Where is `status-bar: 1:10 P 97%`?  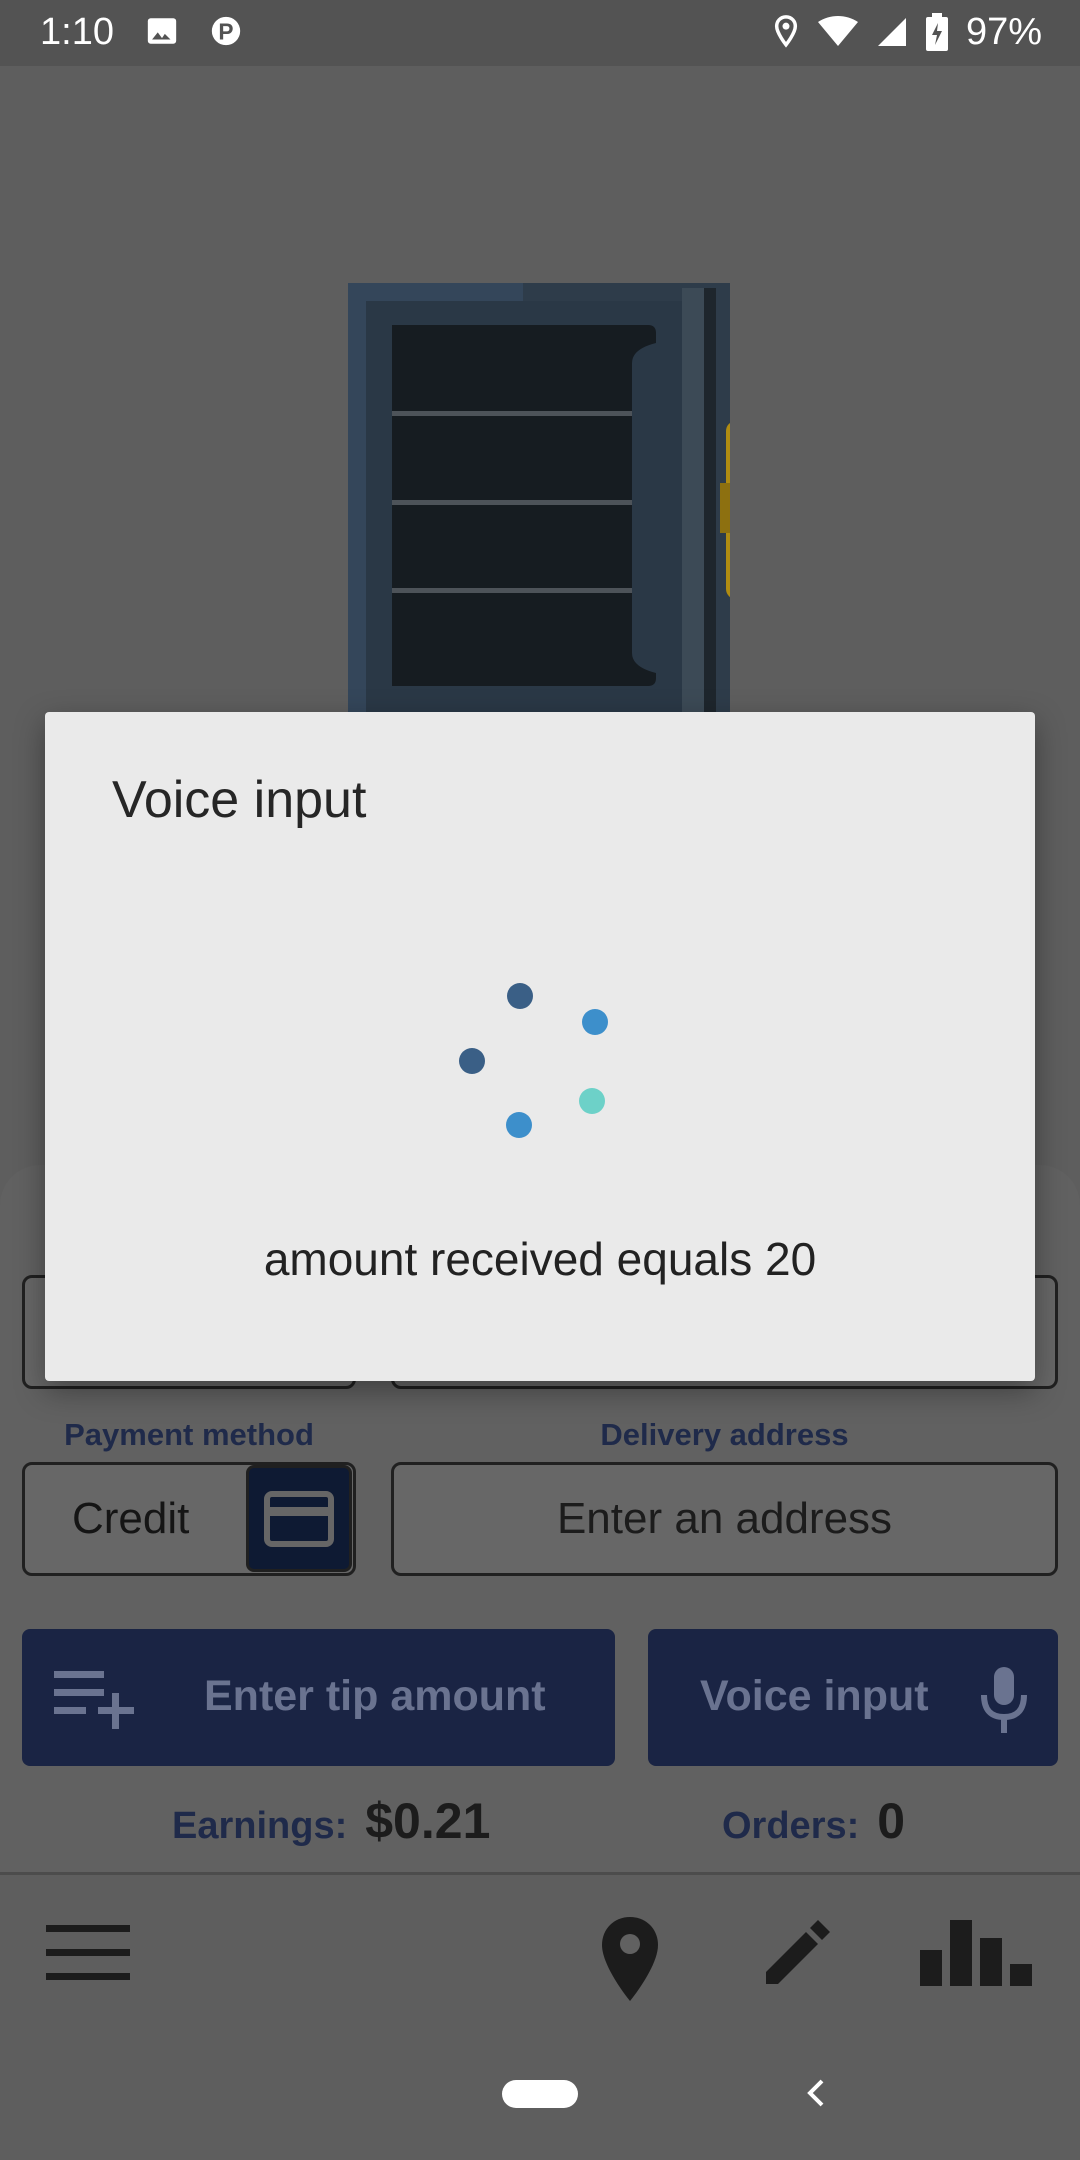
status-bar: 1:10 P 97% is located at coordinates (540, 33).